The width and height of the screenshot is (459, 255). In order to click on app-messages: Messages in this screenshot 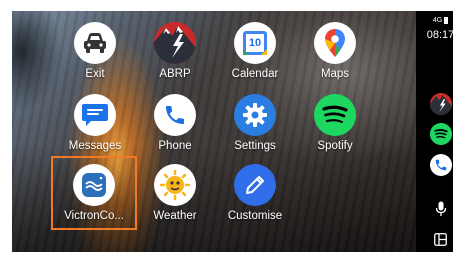, I will do `click(95, 125)`.